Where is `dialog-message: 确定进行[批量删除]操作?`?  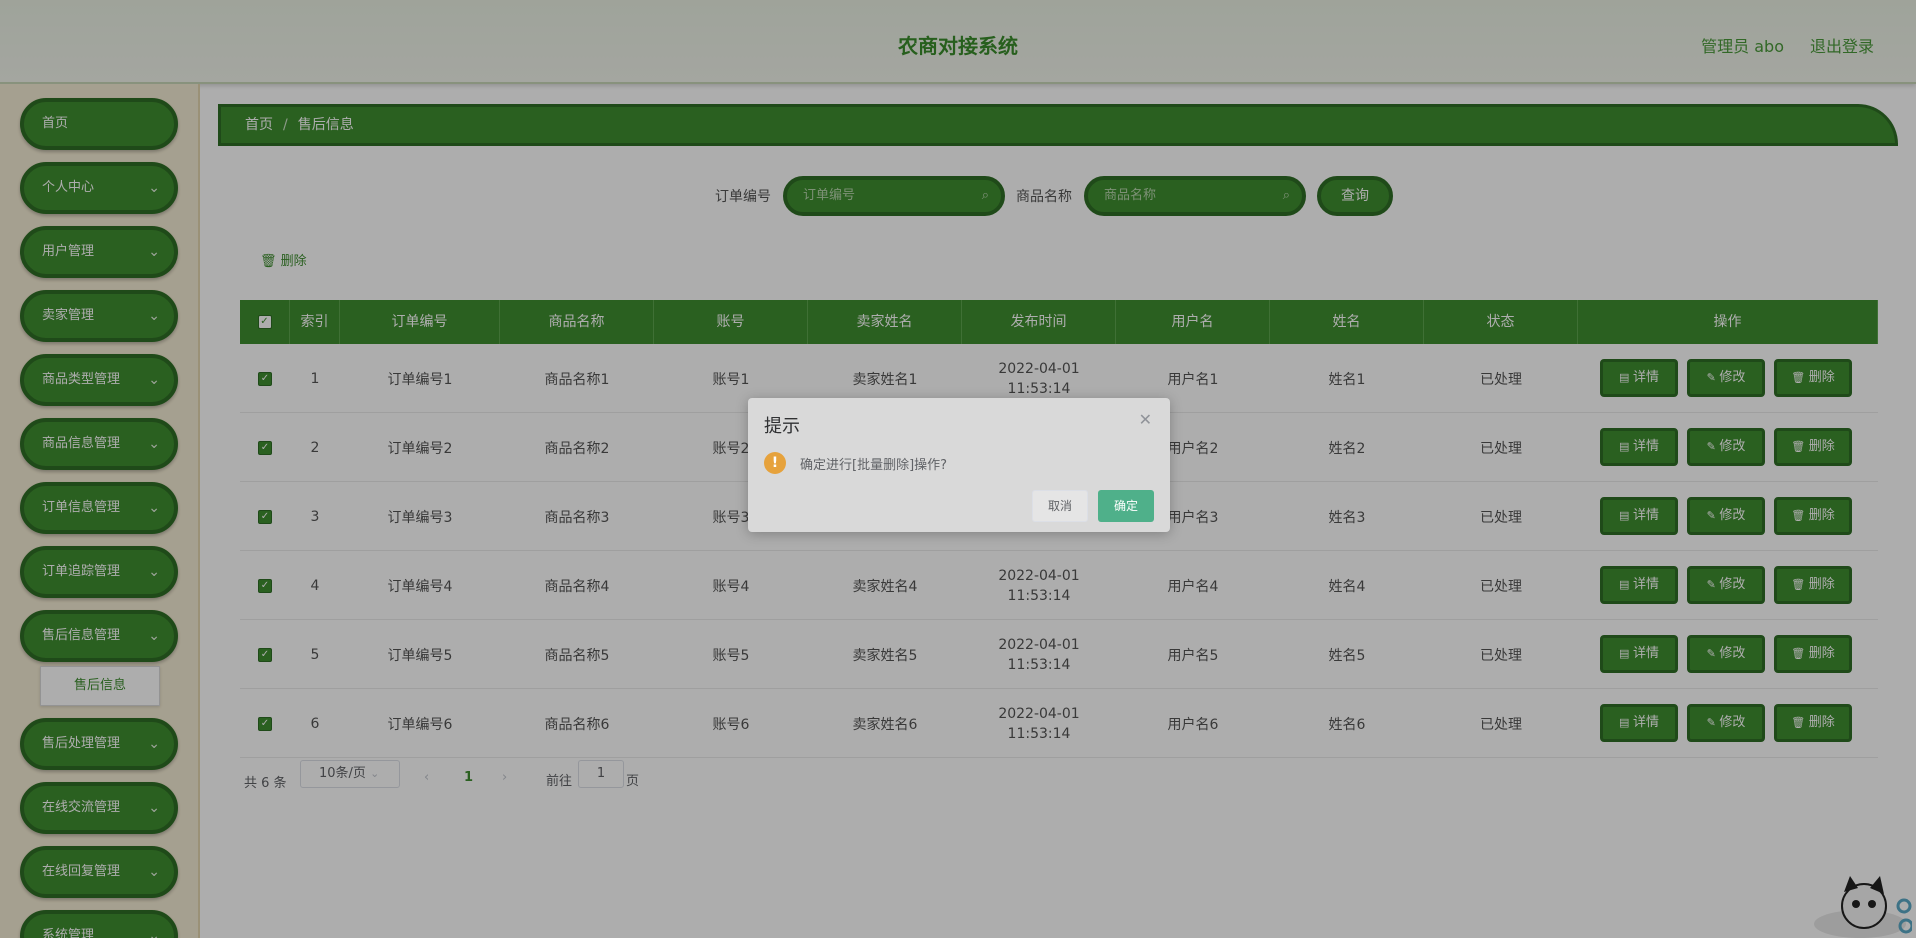
dialog-message: 确定进行[批量删除]操作? is located at coordinates (874, 465).